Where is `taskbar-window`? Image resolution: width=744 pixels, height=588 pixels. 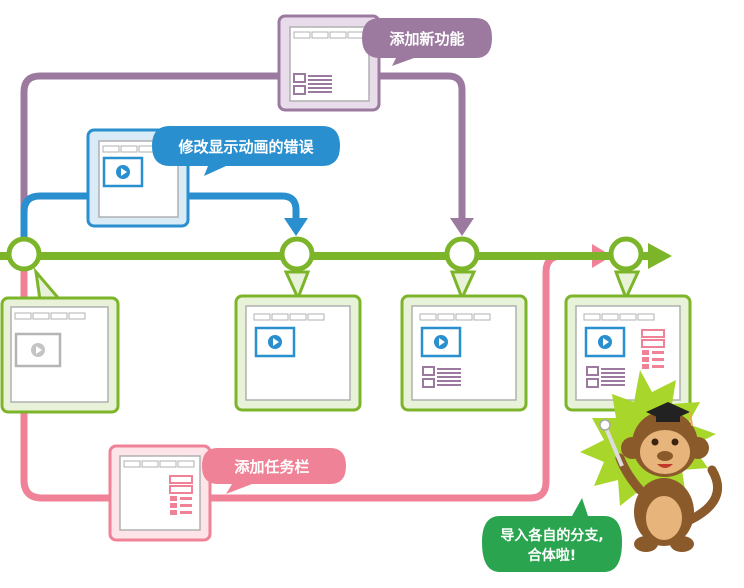
taskbar-window is located at coordinates (160, 493).